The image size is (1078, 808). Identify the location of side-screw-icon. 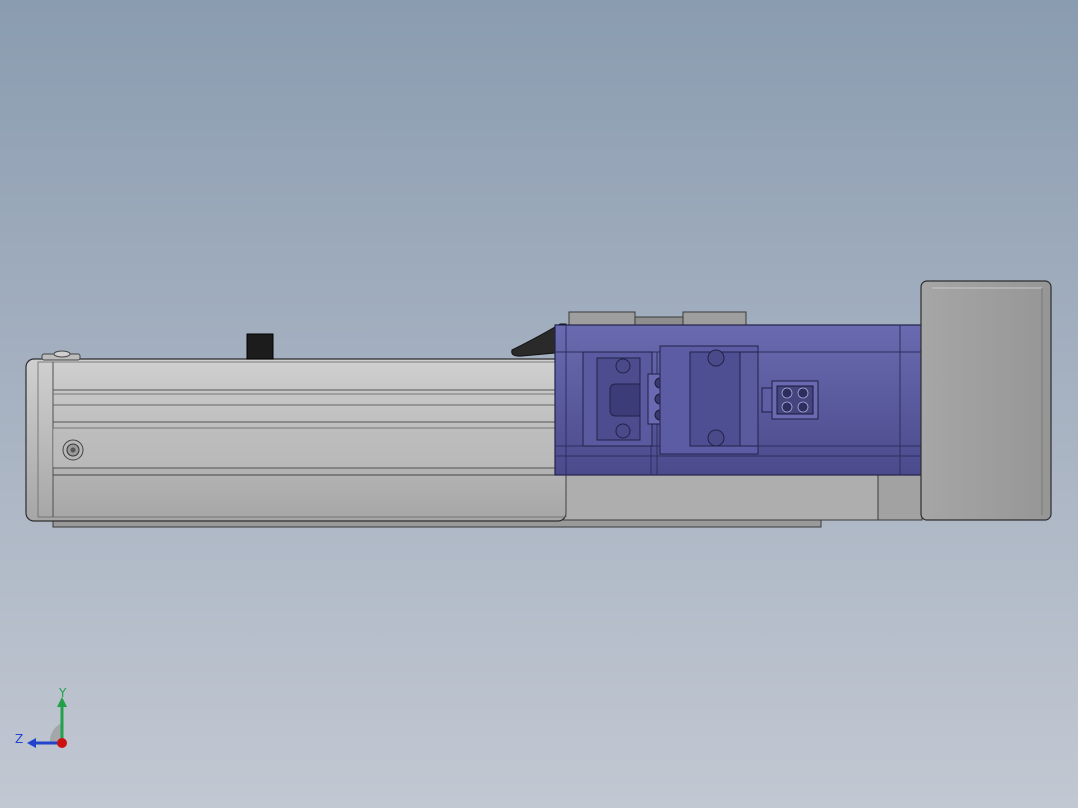
(73, 450).